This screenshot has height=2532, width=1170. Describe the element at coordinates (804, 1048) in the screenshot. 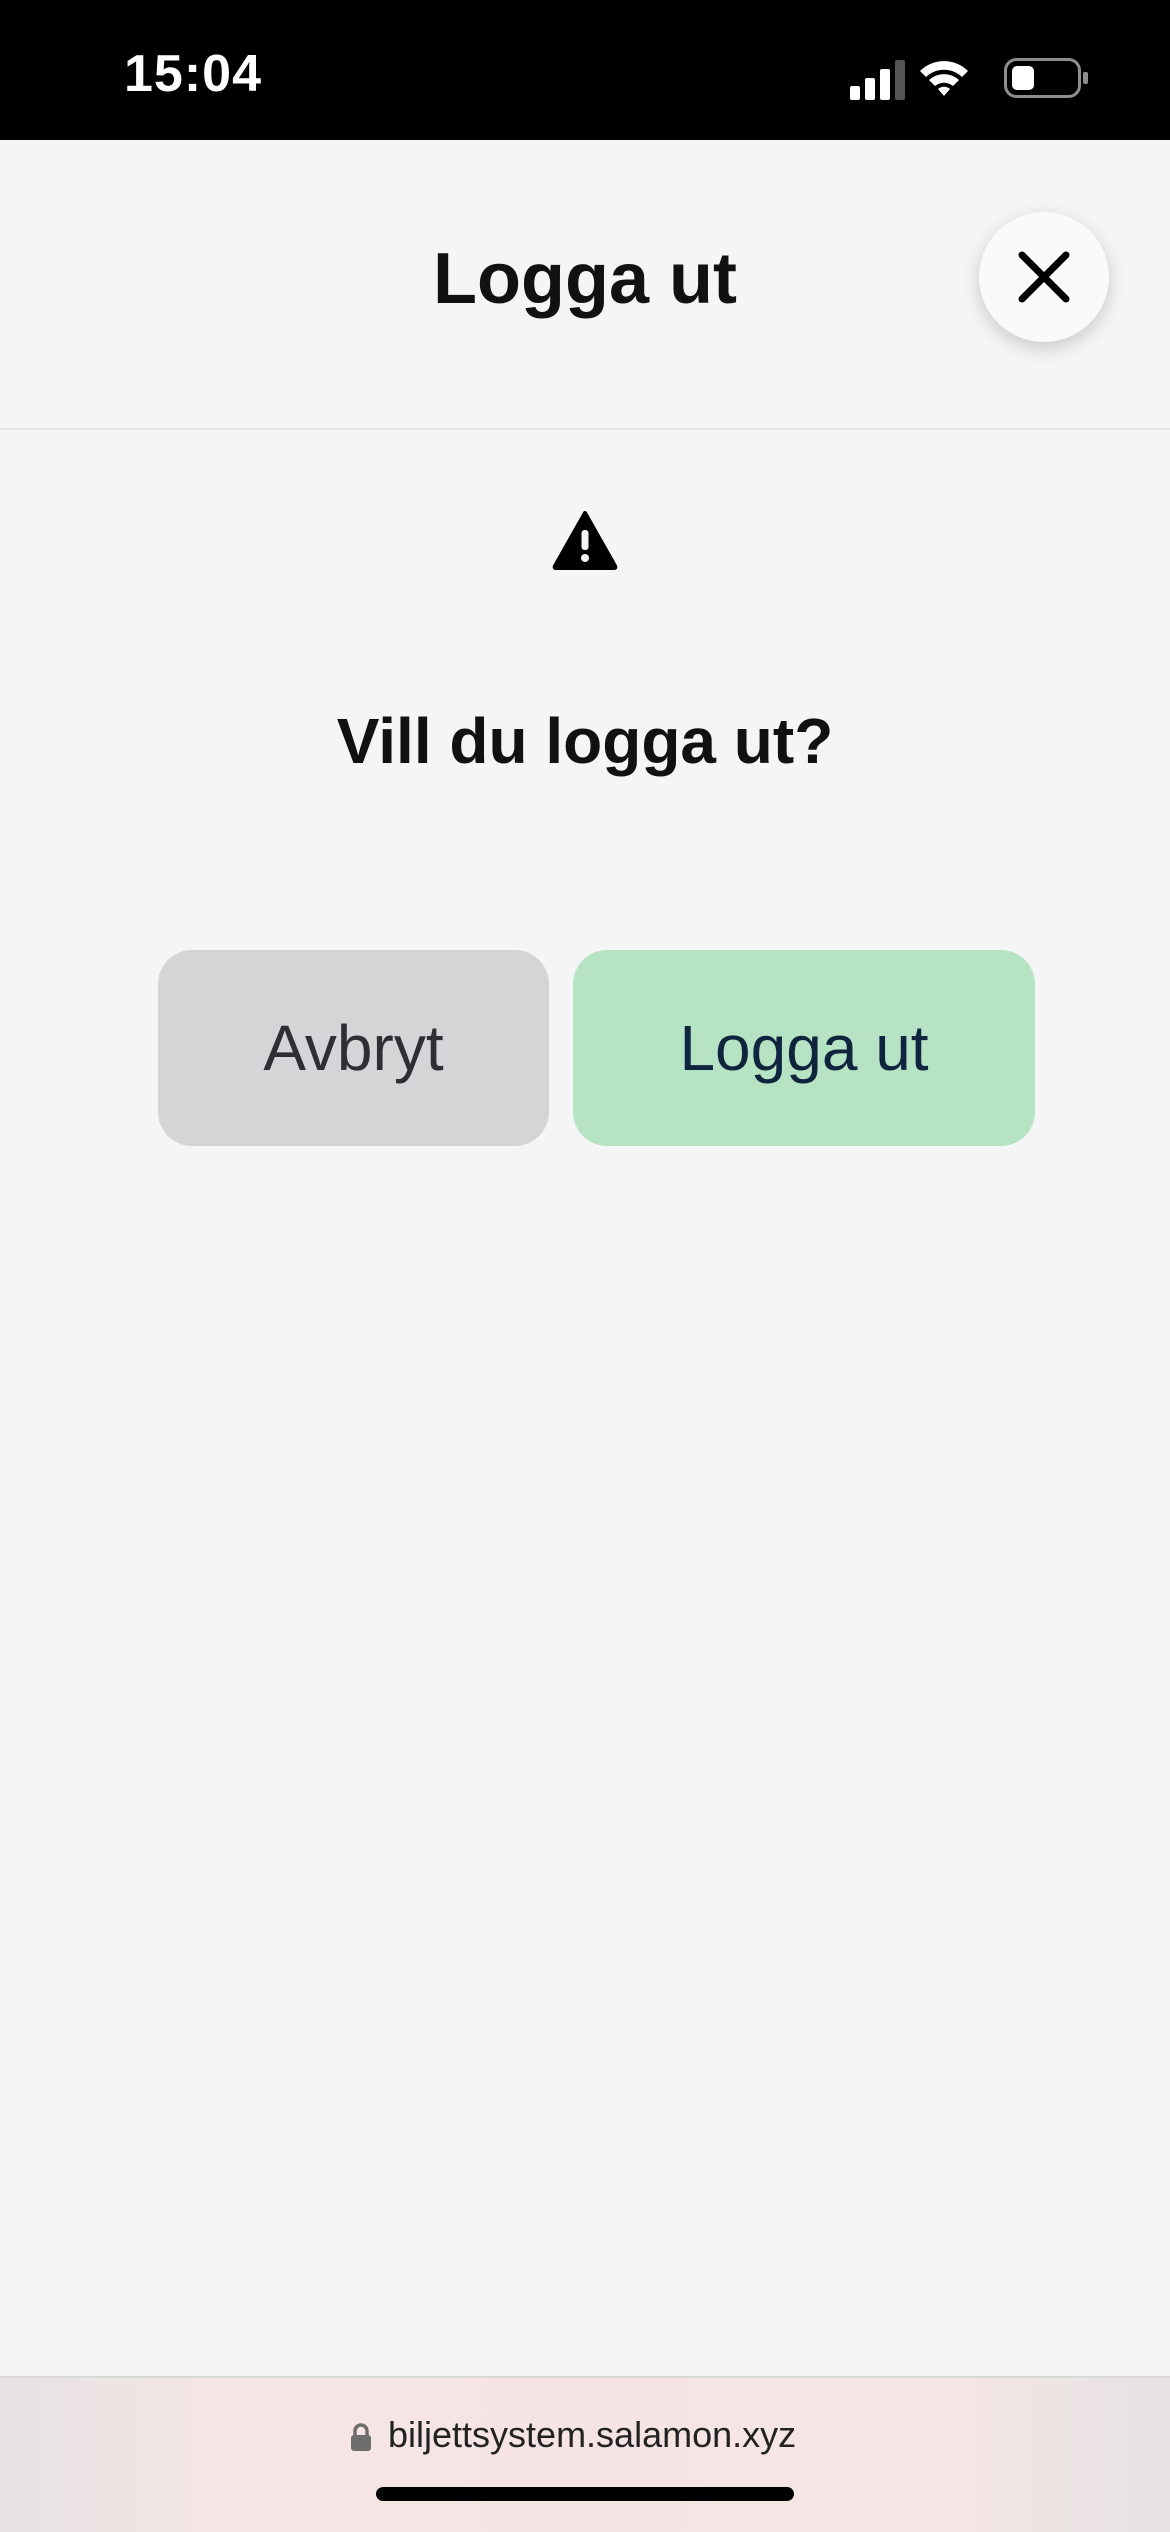

I see `logout-button: Logga ut` at that location.